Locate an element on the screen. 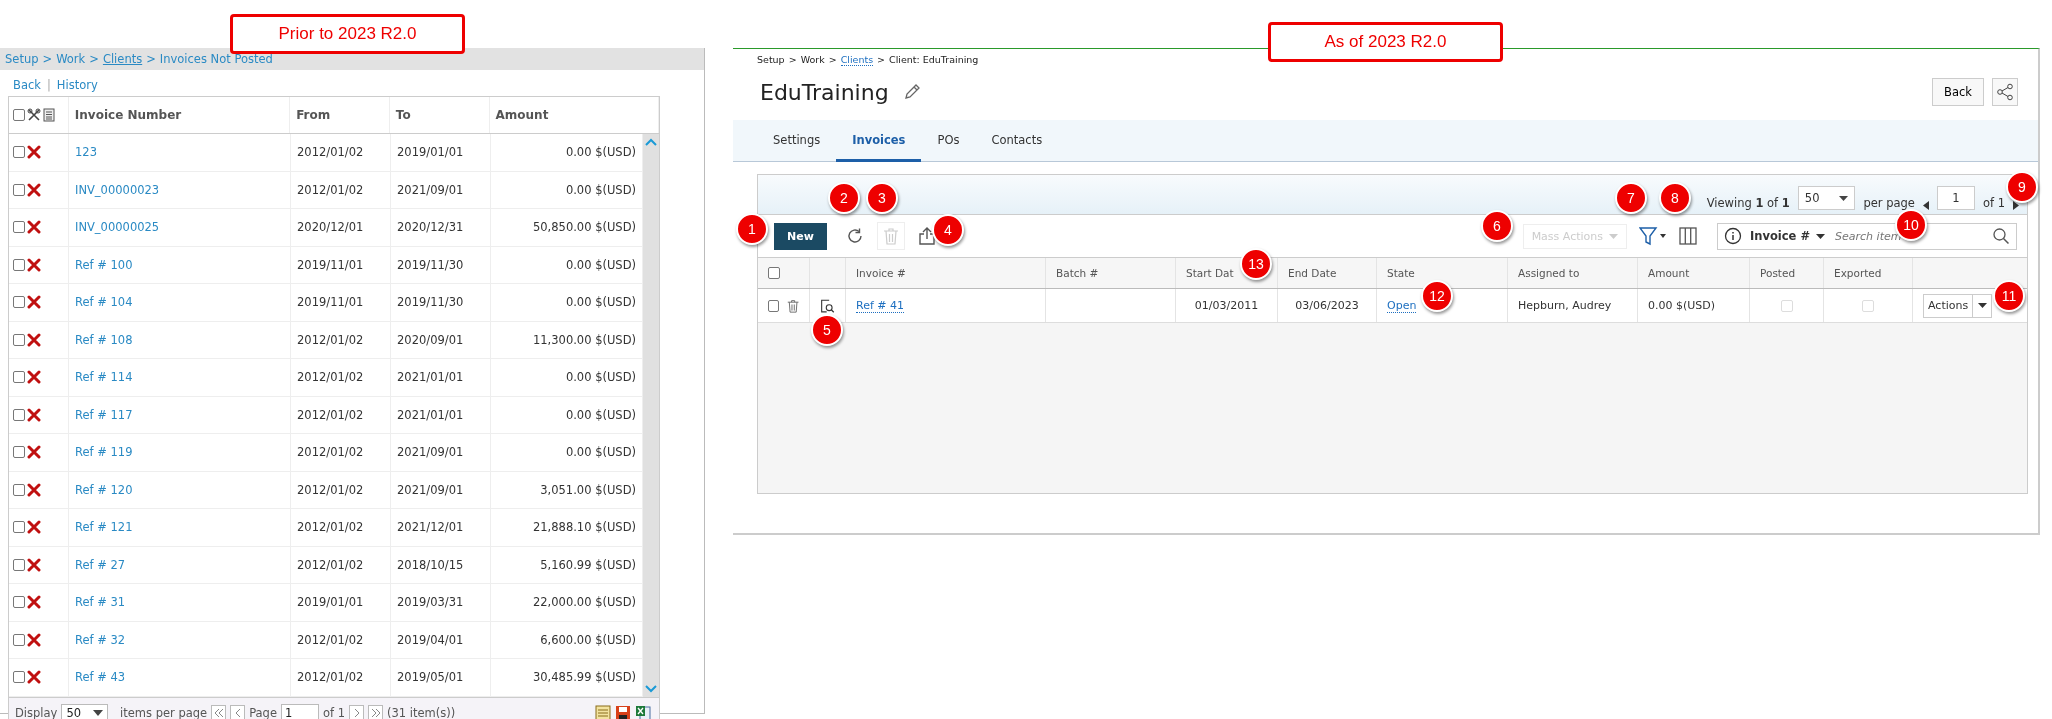  new-button: New is located at coordinates (800, 236).